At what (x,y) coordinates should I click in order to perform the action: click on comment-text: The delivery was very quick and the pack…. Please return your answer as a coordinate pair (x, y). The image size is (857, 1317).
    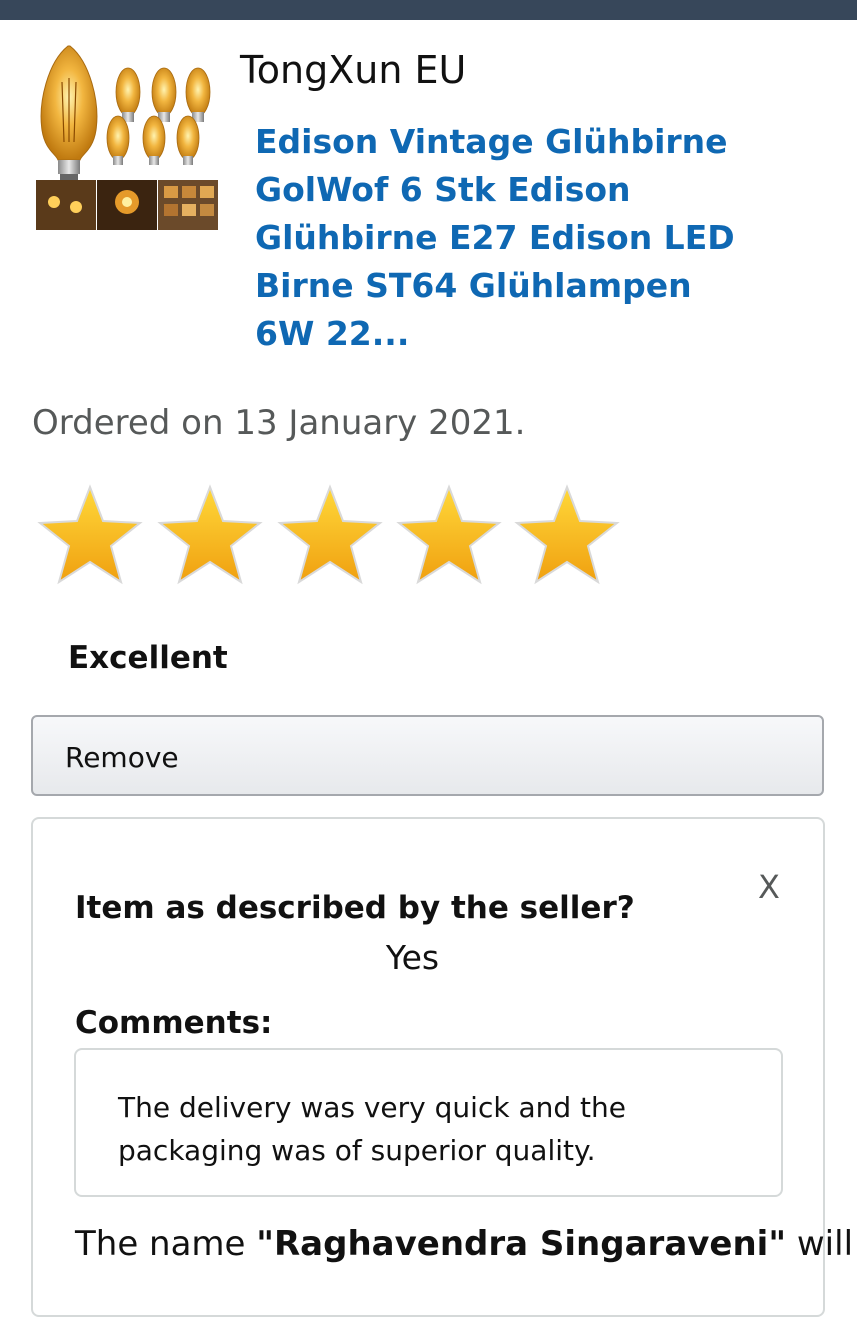
    Looking at the image, I should click on (372, 1129).